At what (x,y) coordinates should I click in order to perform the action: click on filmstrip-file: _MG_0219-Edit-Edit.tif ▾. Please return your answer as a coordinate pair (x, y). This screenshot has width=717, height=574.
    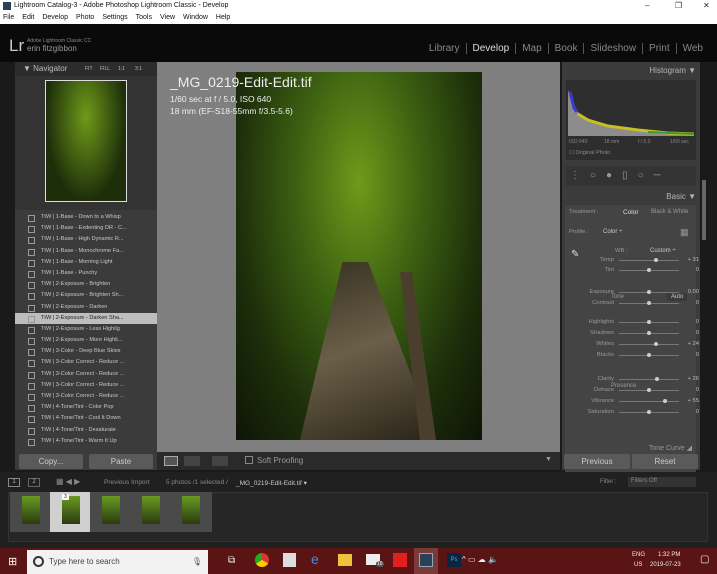
    Looking at the image, I should click on (271, 483).